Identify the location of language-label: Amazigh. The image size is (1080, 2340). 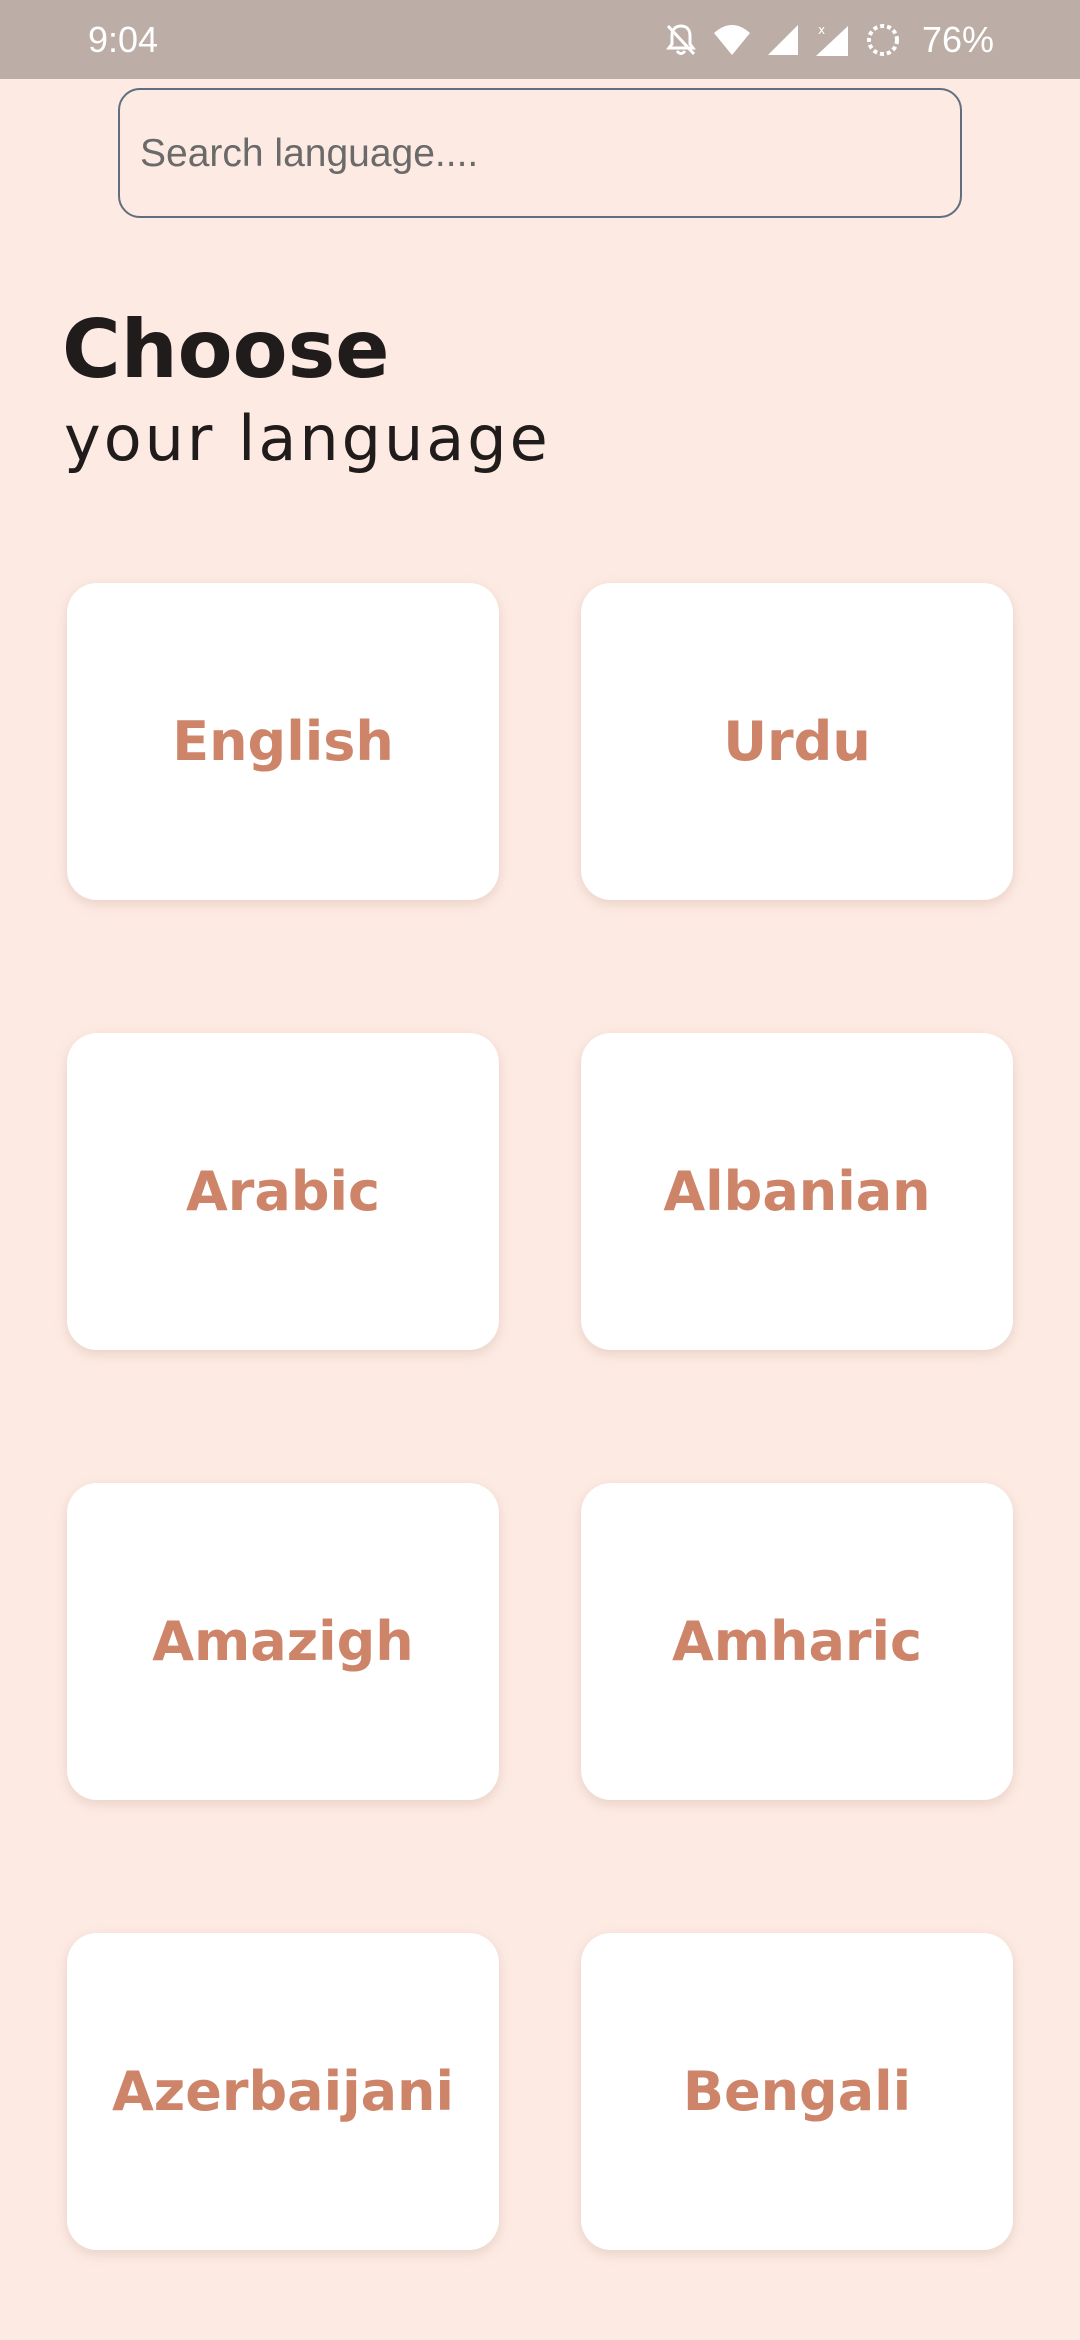
(283, 1641).